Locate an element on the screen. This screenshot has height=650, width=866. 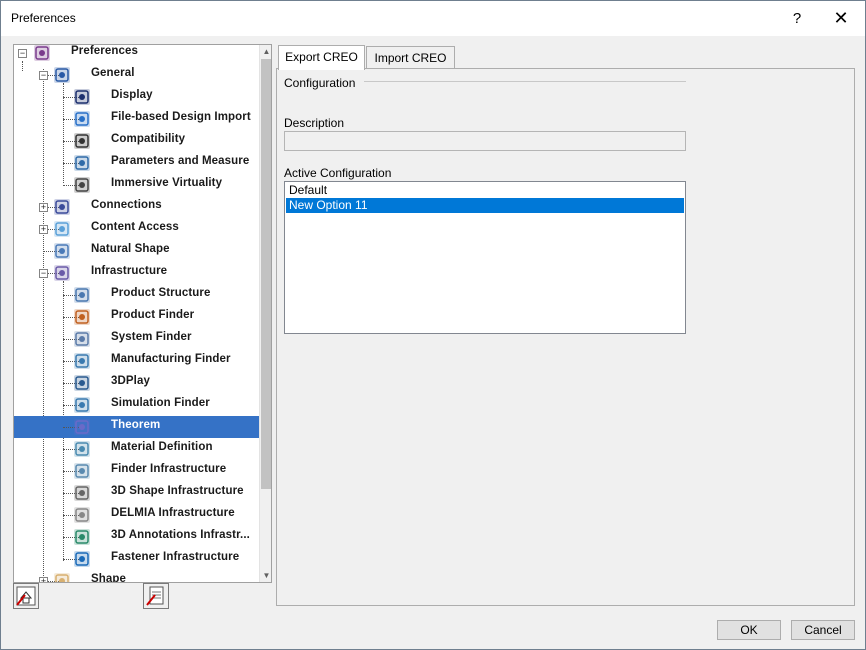
tree-item-label: Immersive Virtuality is located at coordinates (167, 183).